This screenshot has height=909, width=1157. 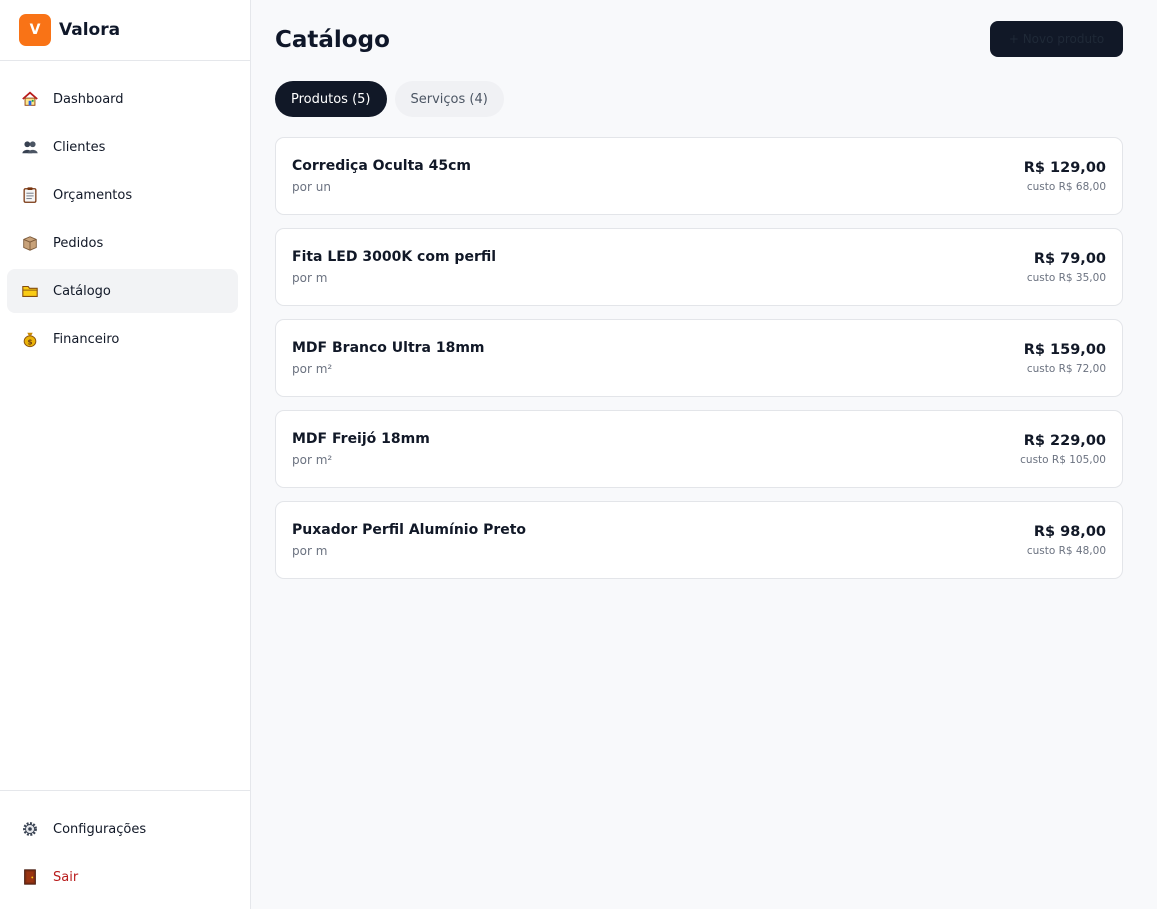 What do you see at coordinates (86, 339) in the screenshot?
I see `sidebar-item-label: Financeiro` at bounding box center [86, 339].